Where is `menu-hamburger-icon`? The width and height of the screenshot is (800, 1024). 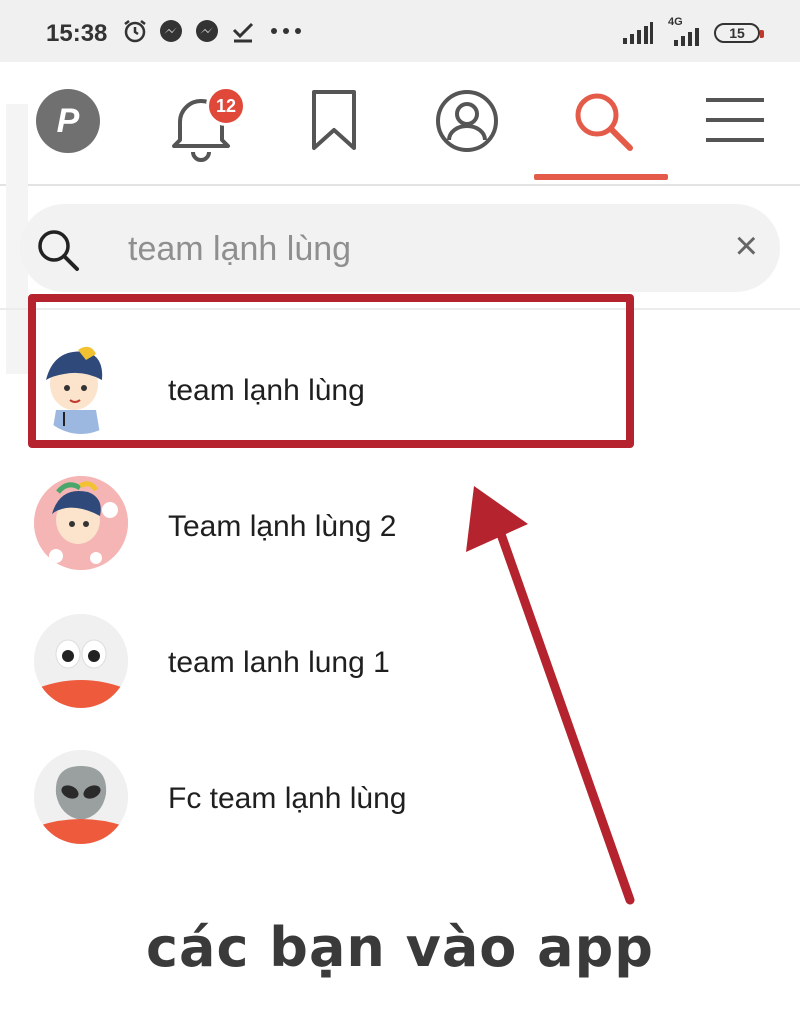 menu-hamburger-icon is located at coordinates (736, 120).